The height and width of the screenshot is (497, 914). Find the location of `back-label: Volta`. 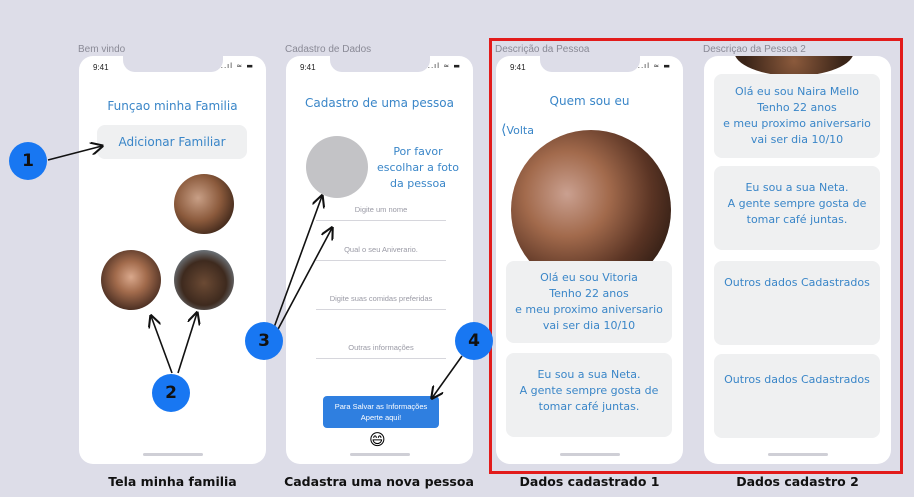

back-label: Volta is located at coordinates (520, 130).